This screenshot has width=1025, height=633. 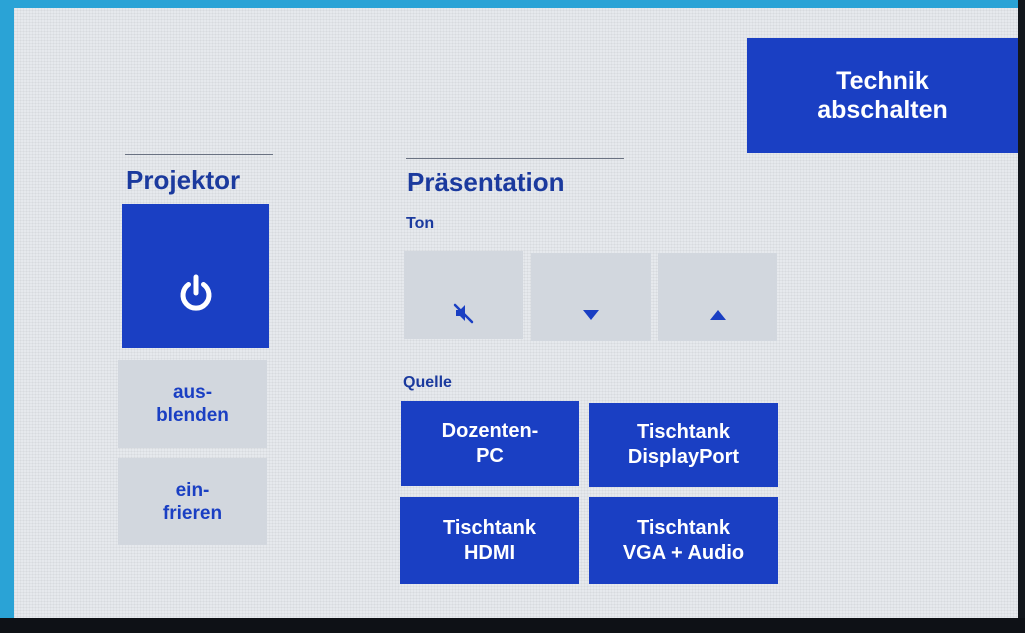 I want to click on source-button-desk-vga-audio: Tischtank VGA + Audio, so click(x=683, y=540).